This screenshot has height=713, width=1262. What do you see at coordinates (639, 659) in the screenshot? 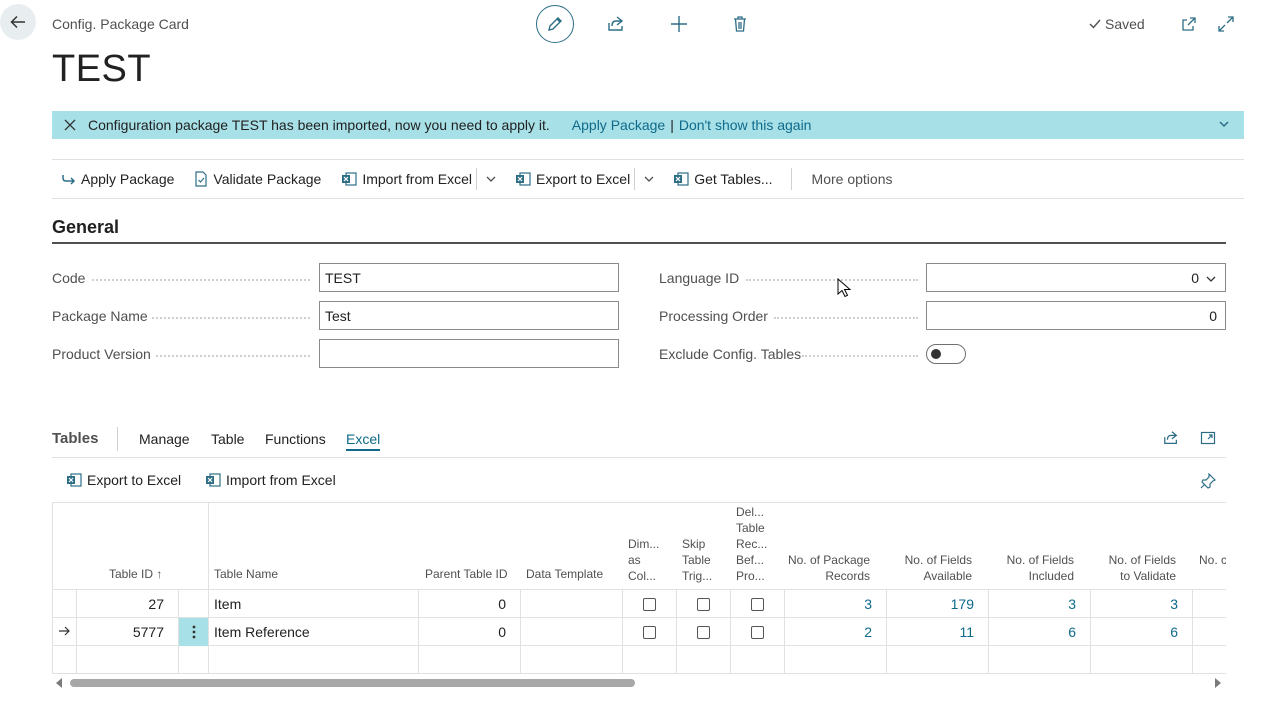
I see `new-row` at bounding box center [639, 659].